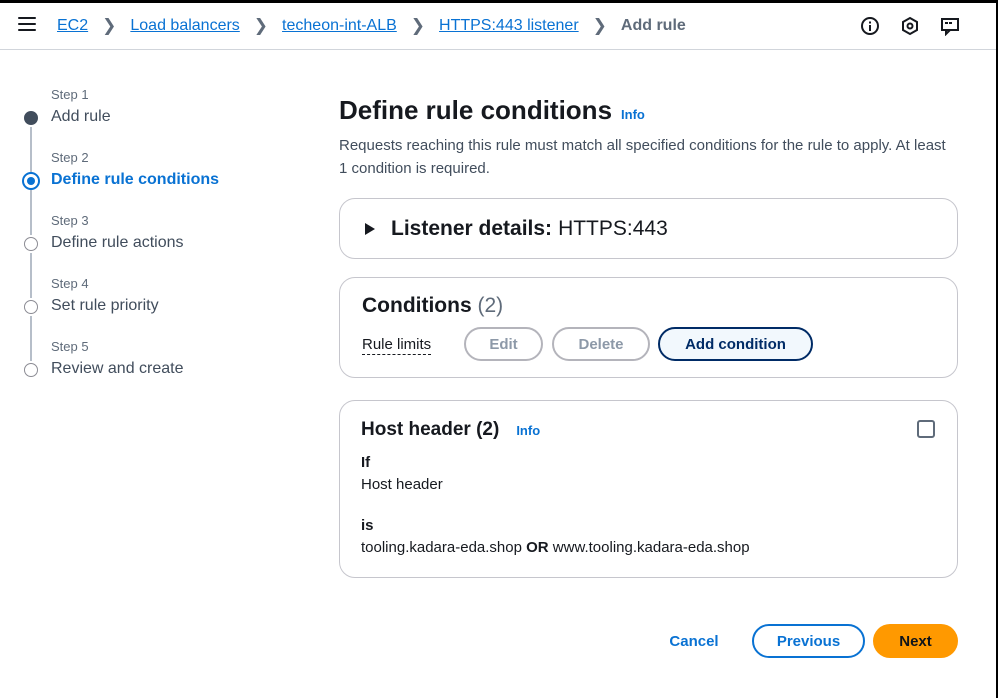  Describe the element at coordinates (366, 462) in the screenshot. I see `if-label: If` at that location.